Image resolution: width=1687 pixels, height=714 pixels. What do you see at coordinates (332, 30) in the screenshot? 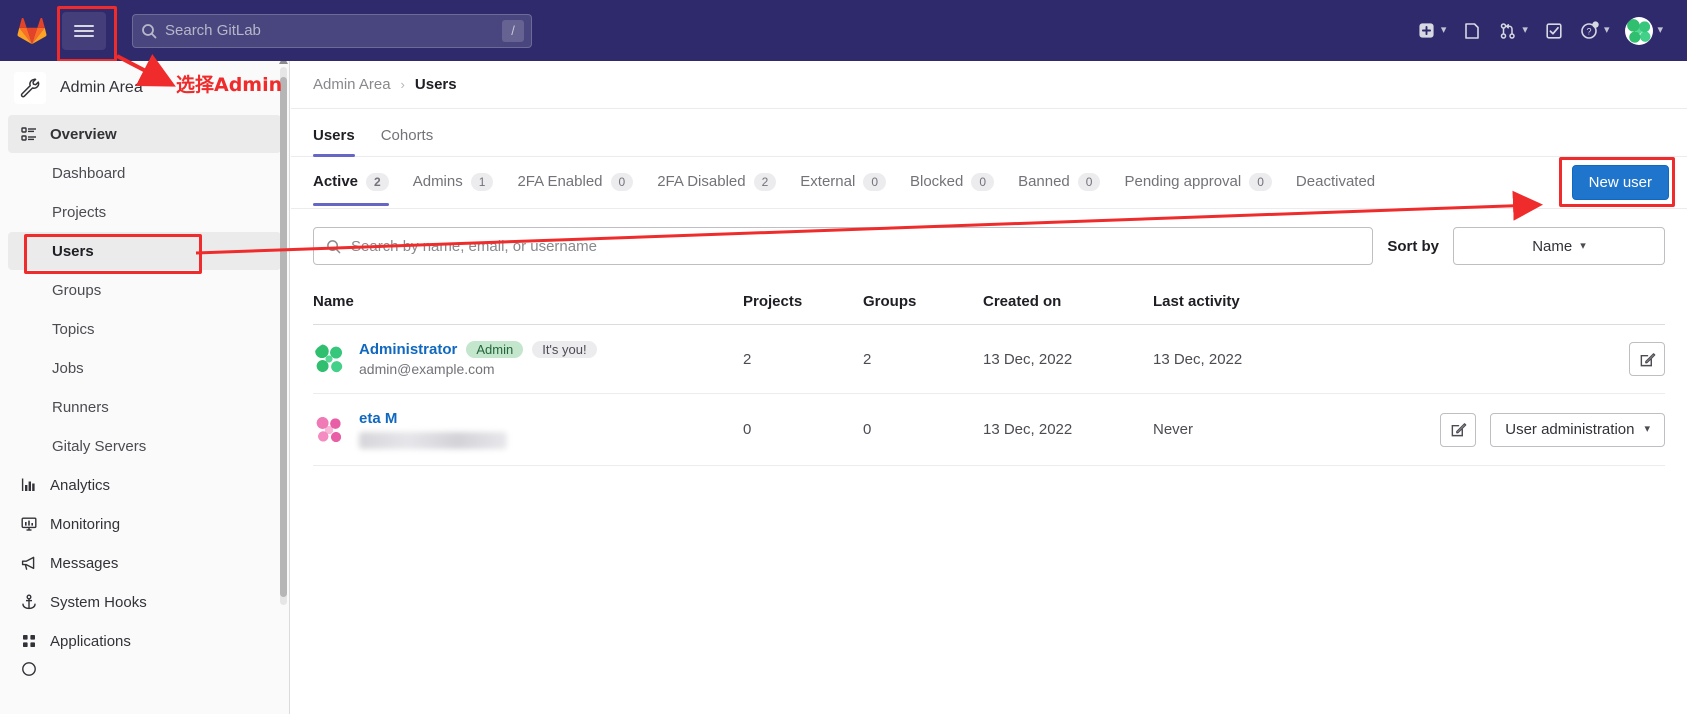
I see `global-search-box: Search GitLab /` at bounding box center [332, 30].